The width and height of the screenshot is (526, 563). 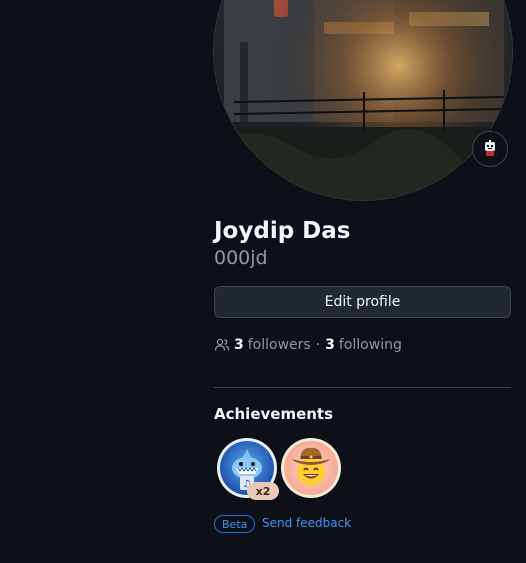 I want to click on people-icon, so click(x=222, y=345).